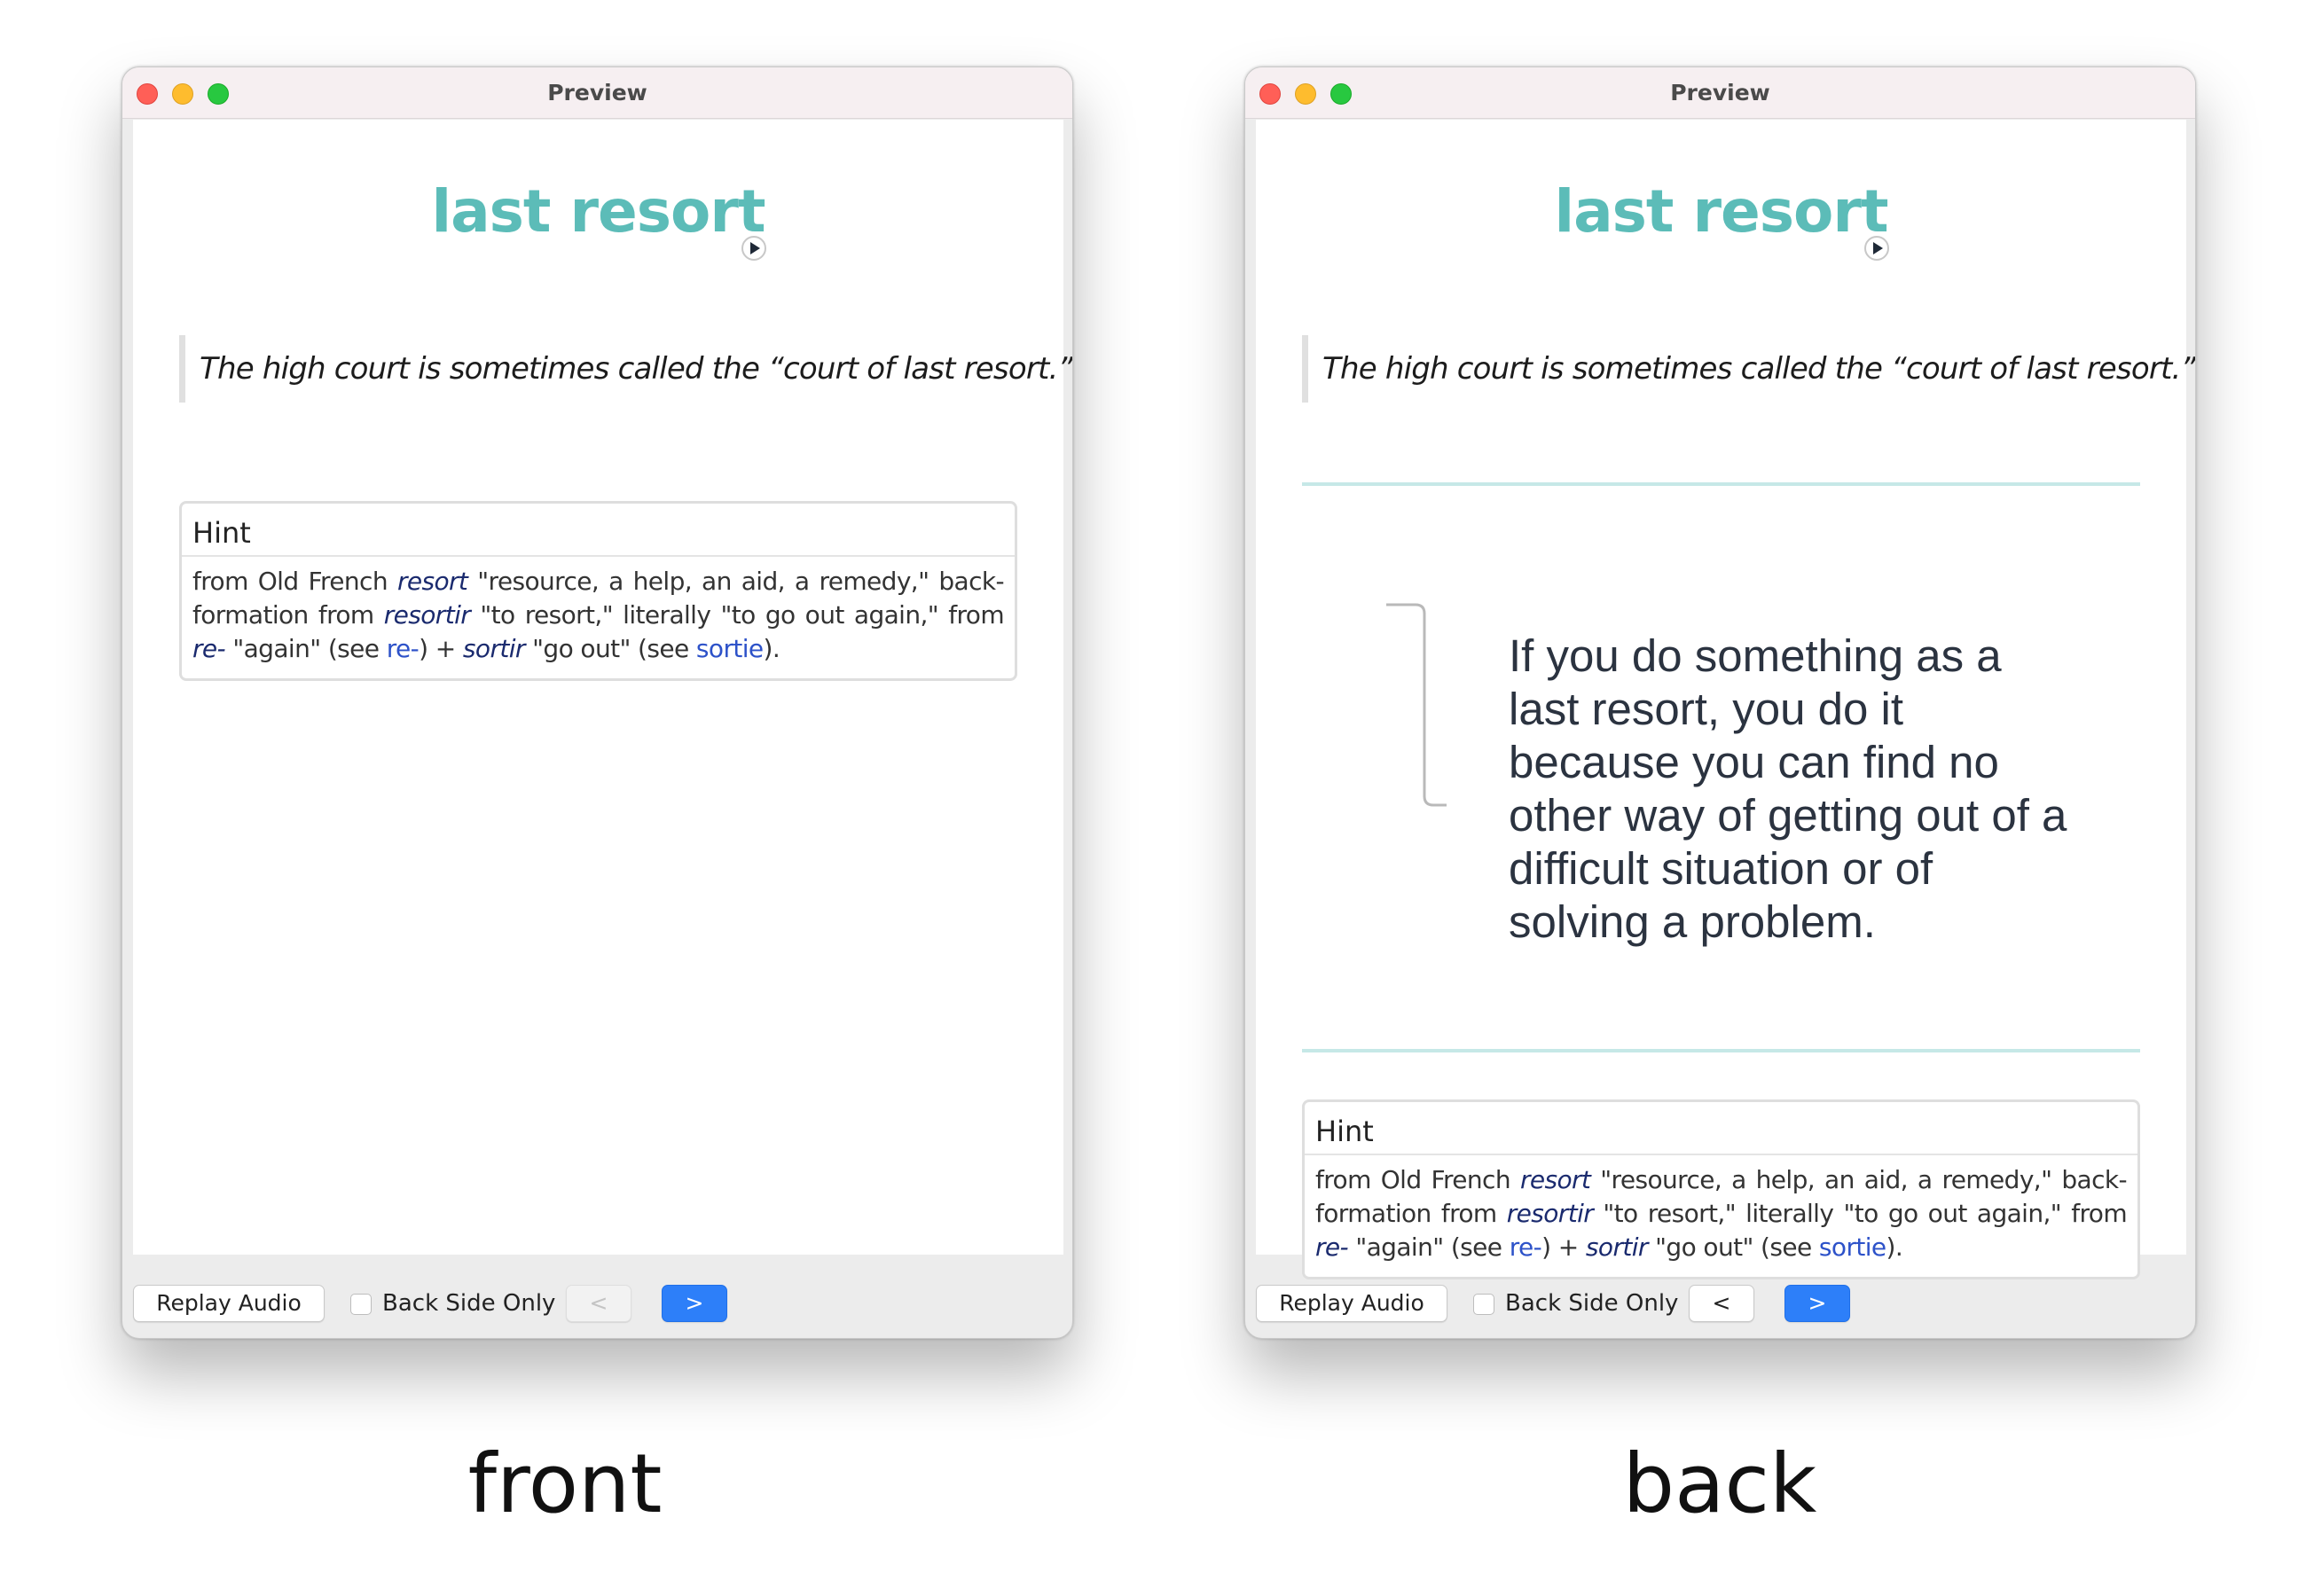  What do you see at coordinates (730, 648) in the screenshot?
I see `hint-link-sortie: sortie` at bounding box center [730, 648].